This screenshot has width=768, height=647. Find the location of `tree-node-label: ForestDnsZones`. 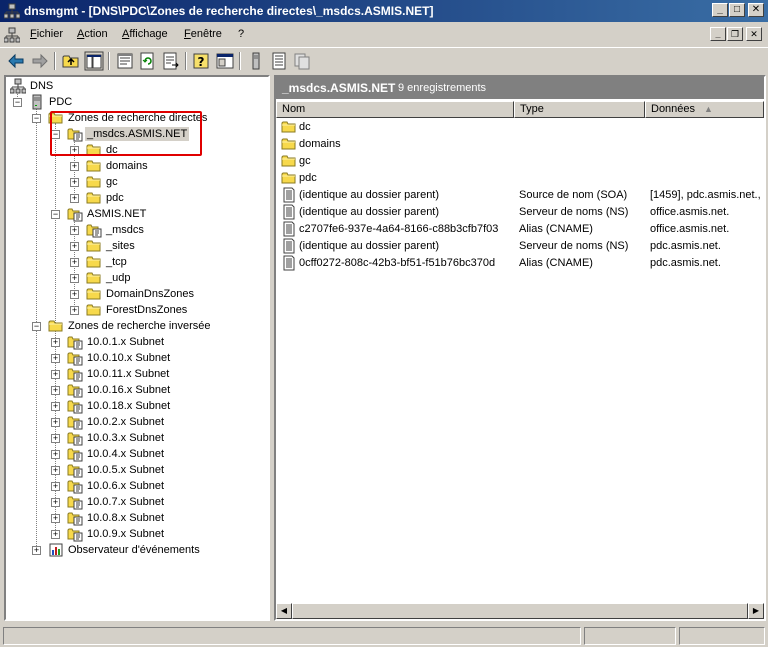

tree-node-label: ForestDnsZones is located at coordinates (147, 310).